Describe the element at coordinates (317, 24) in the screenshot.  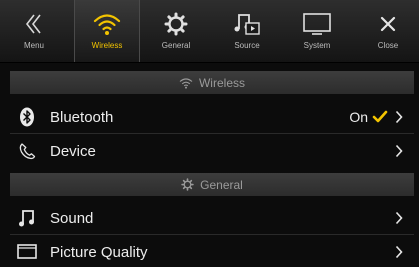
I see `monitor-icon` at that location.